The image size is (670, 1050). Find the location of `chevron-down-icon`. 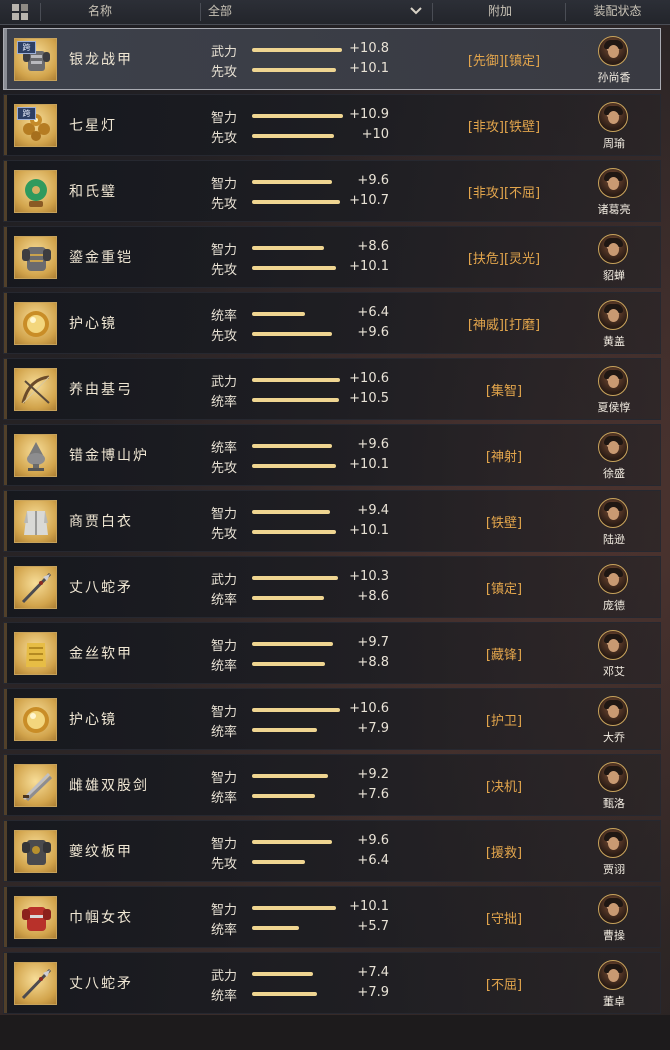

chevron-down-icon is located at coordinates (416, 11).